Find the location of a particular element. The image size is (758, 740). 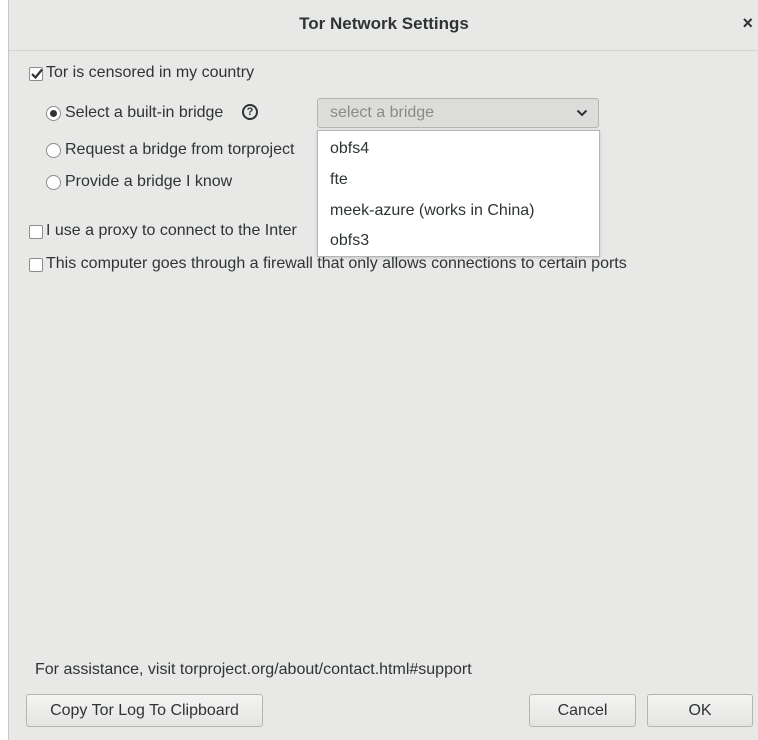

bridge-option-obfs4: obfs4 is located at coordinates (349, 149).